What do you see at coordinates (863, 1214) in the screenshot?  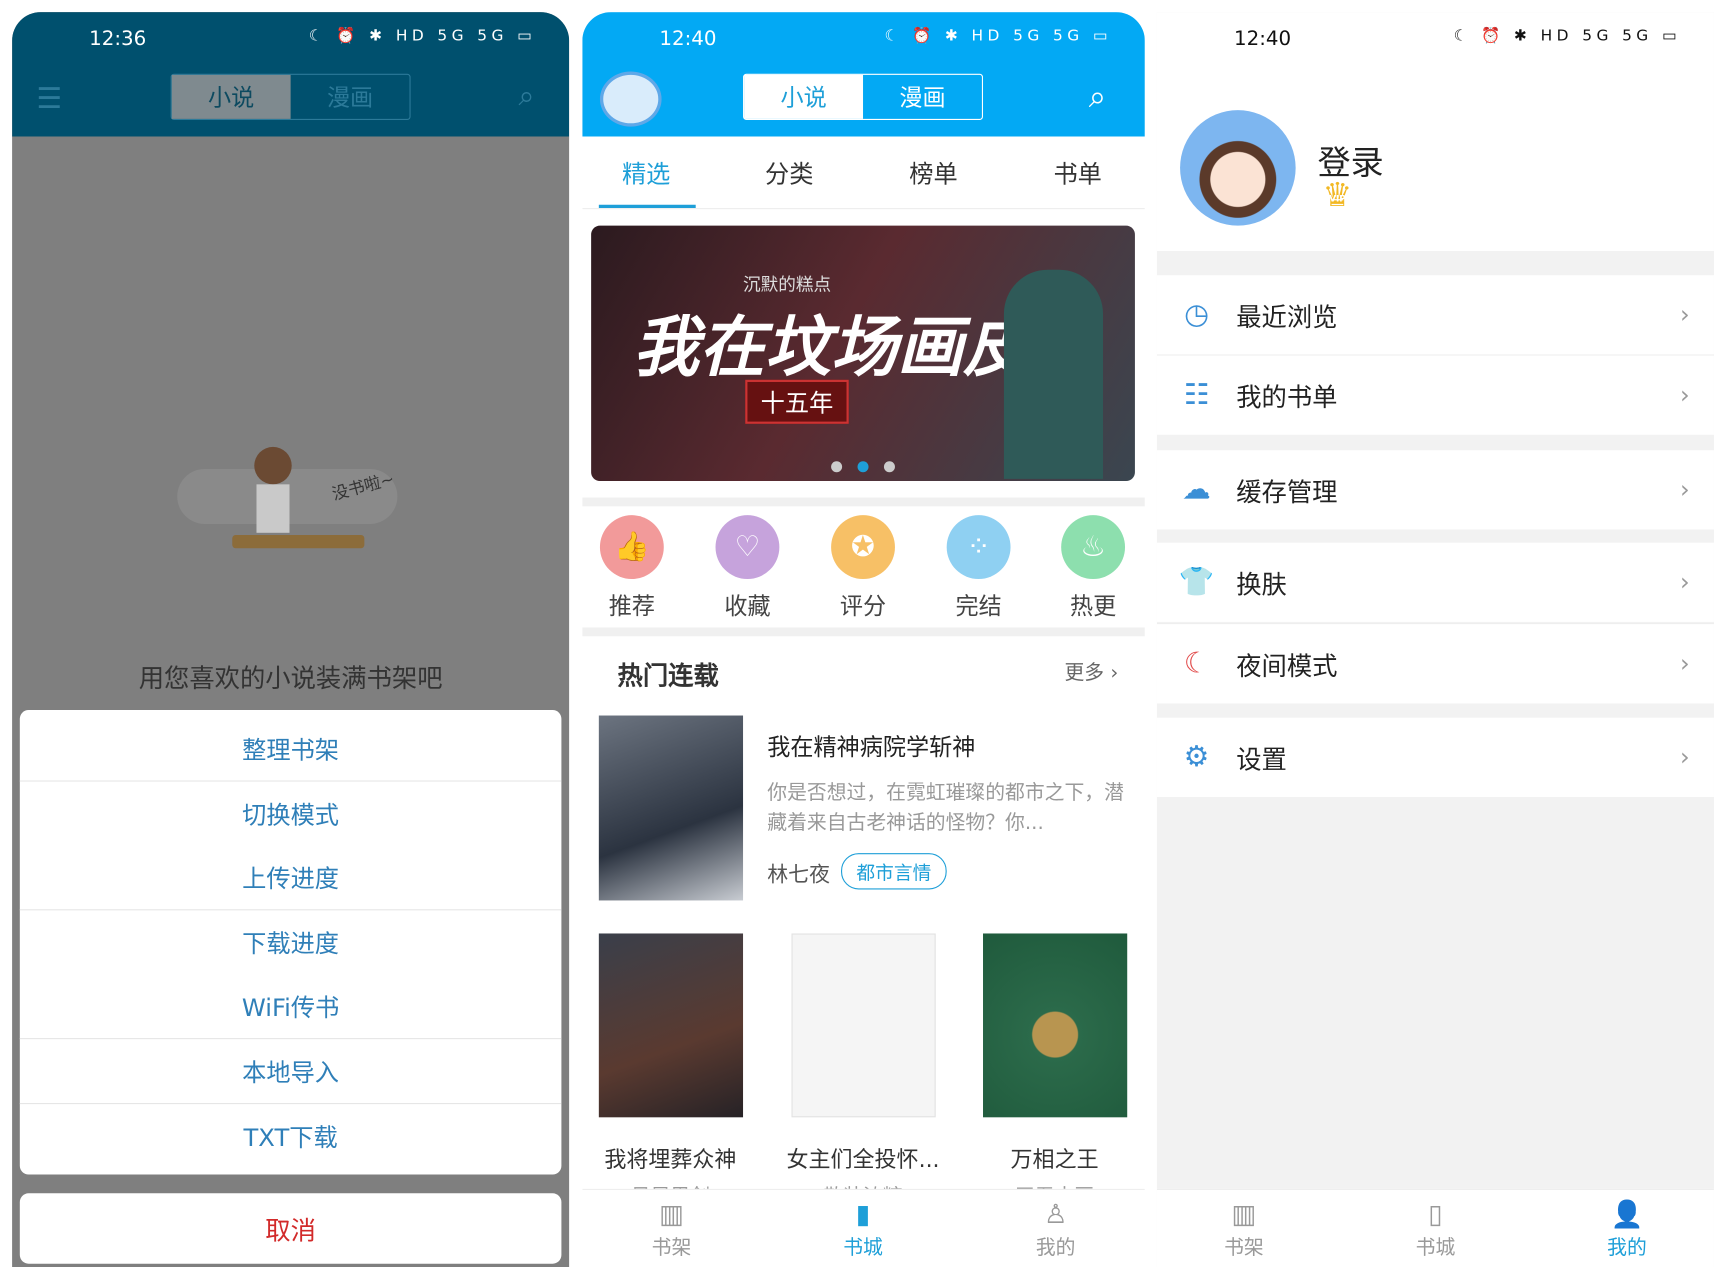 I see `book-icon: ▮` at bounding box center [863, 1214].